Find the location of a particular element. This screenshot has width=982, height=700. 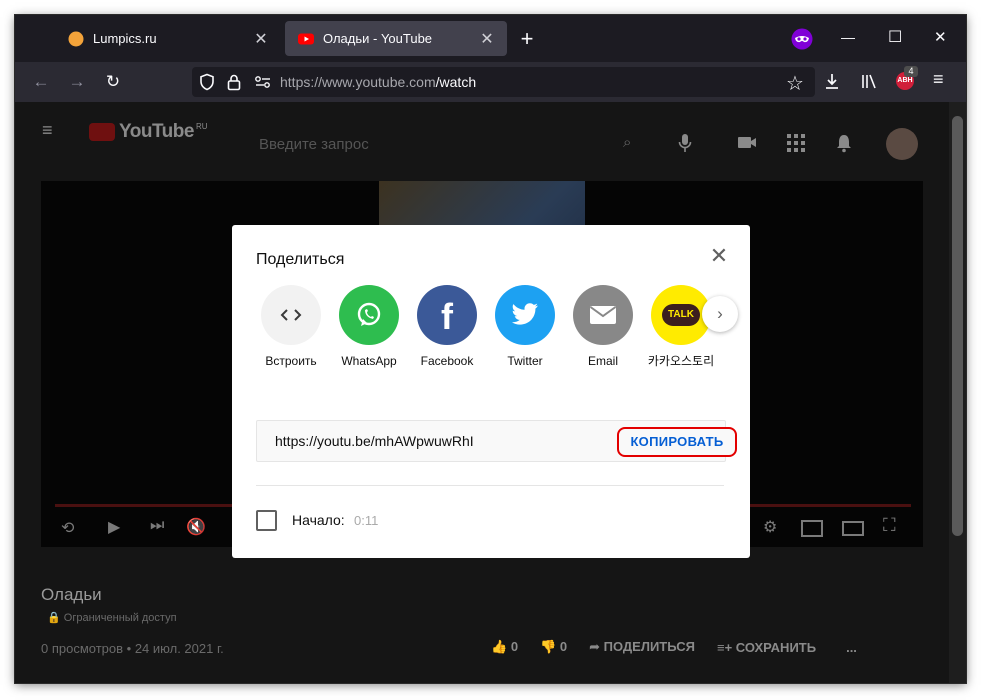

save-button: ≡+ СОХРАНИТЬ is located at coordinates (766, 647).